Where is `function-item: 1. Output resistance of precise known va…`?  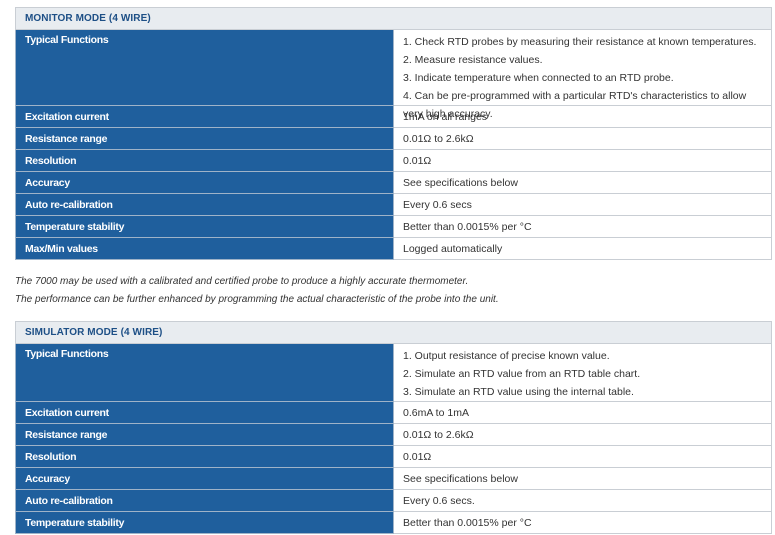
function-item: 1. Output resistance of precise known va… is located at coordinates (506, 356).